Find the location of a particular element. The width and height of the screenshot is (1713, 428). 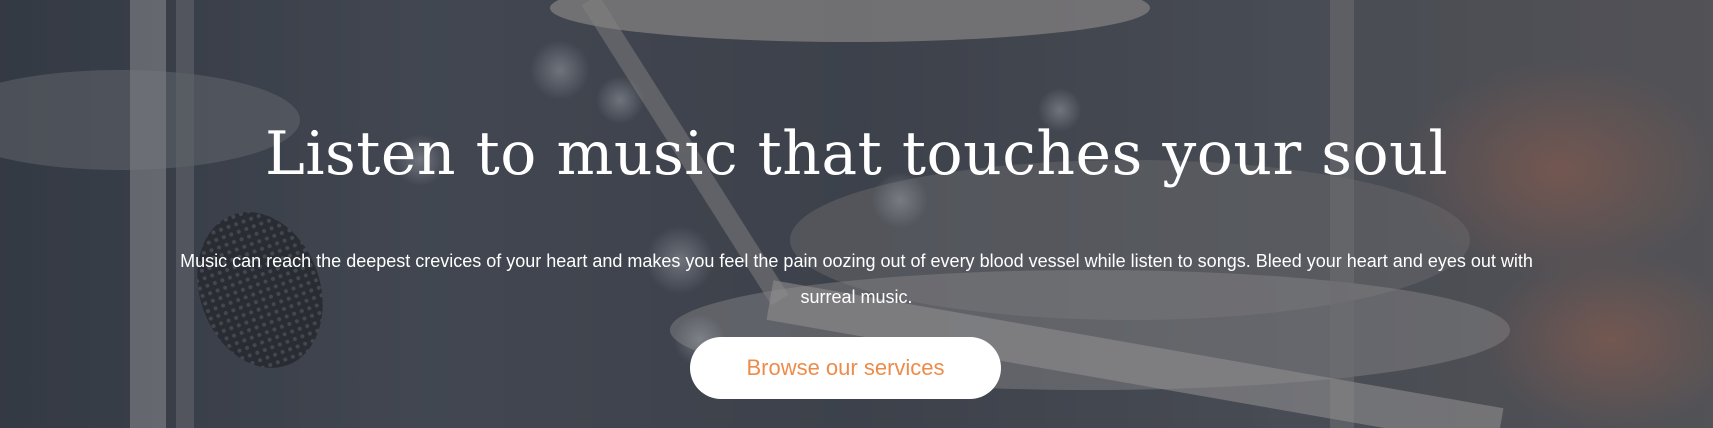

browse-services-button: Browse our services is located at coordinates (845, 368).